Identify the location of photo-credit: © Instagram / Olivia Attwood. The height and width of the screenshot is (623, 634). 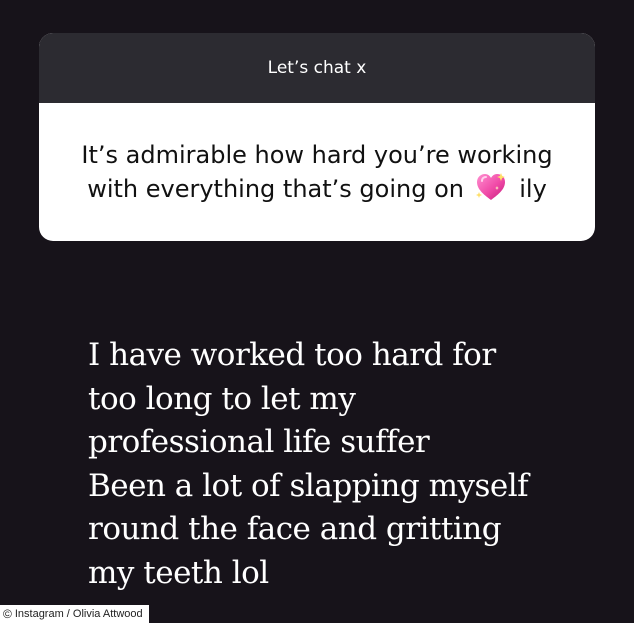
(74, 614).